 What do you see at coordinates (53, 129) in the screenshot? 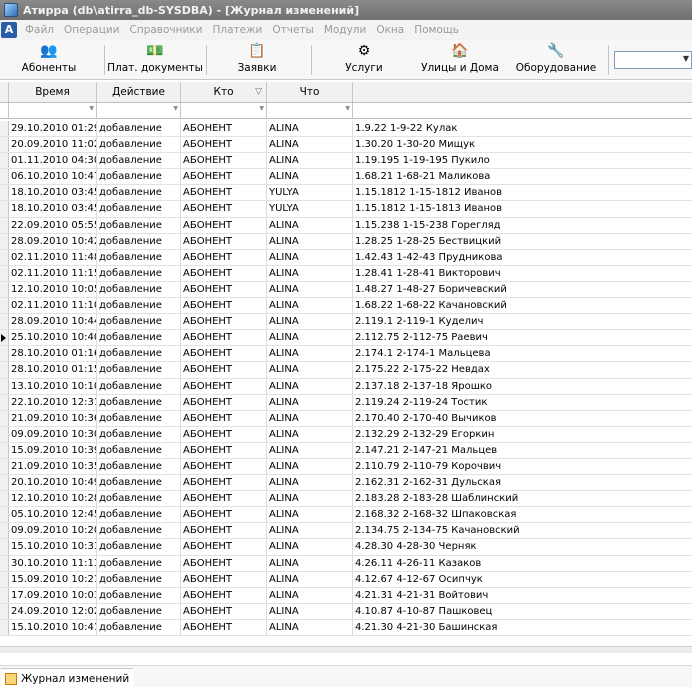
I see `cell-time: 29.10.2010 01:29` at bounding box center [53, 129].